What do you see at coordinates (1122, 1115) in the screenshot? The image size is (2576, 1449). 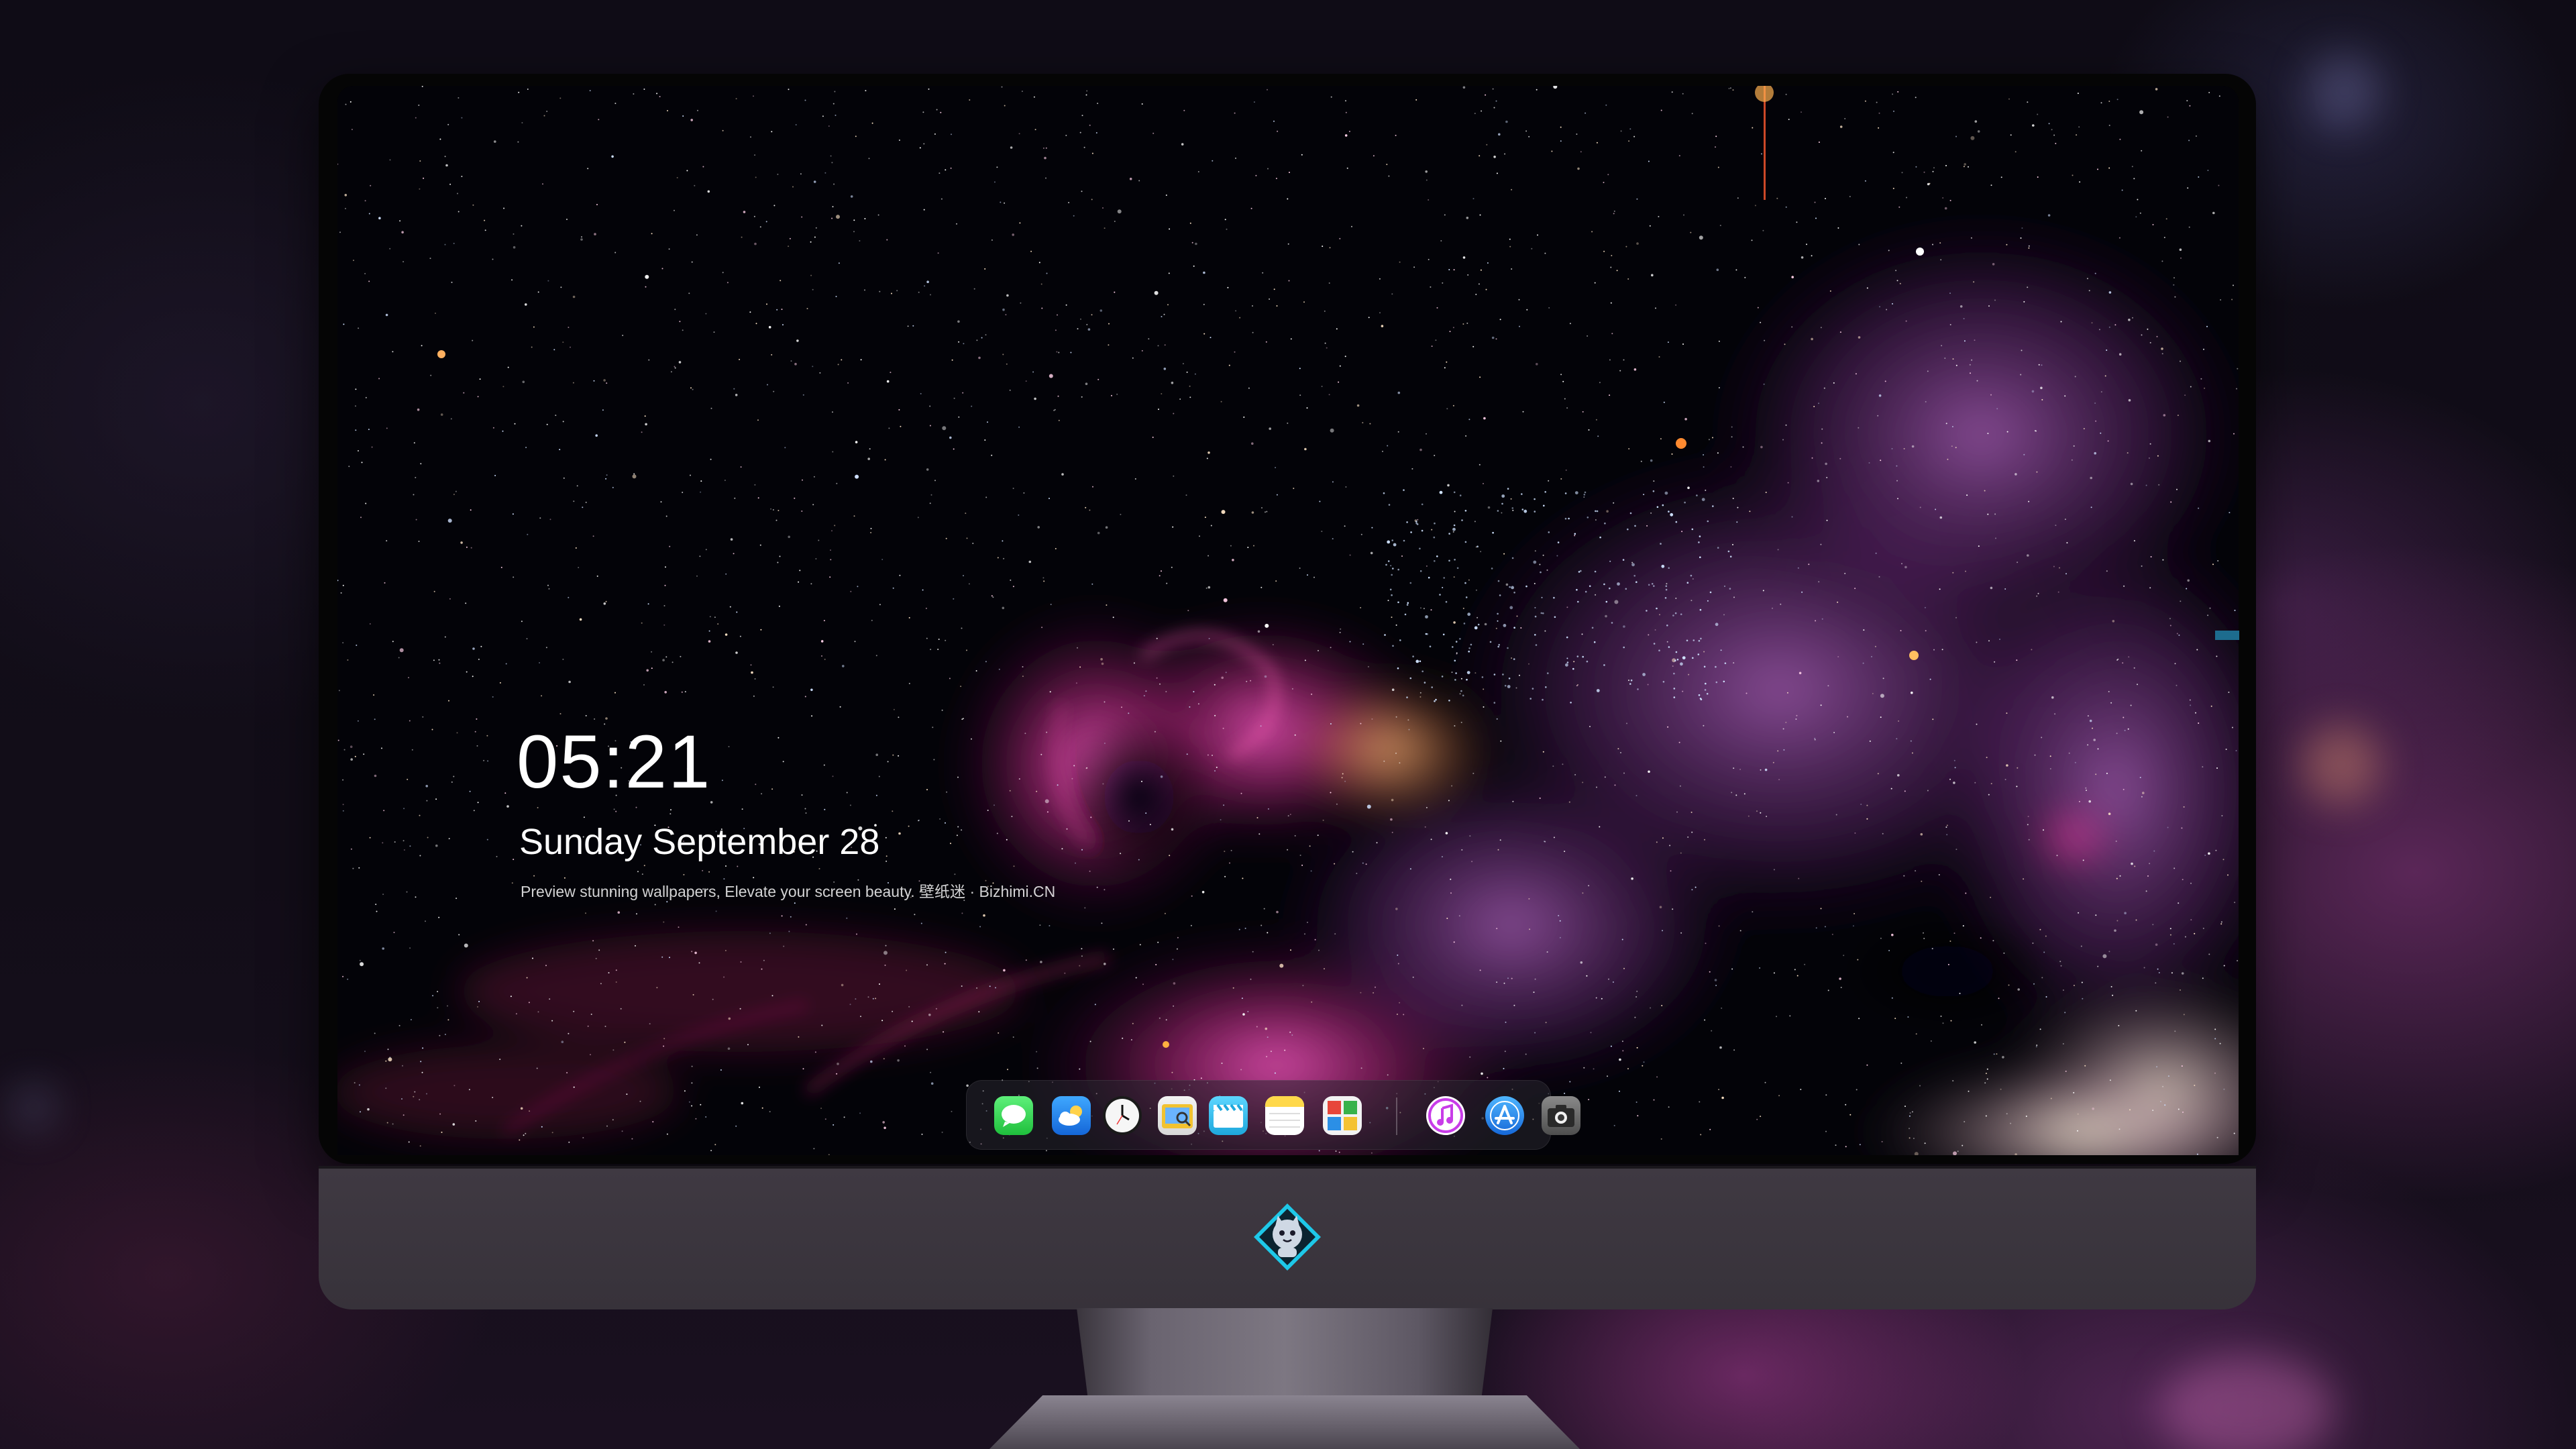 I see `clock-icon` at bounding box center [1122, 1115].